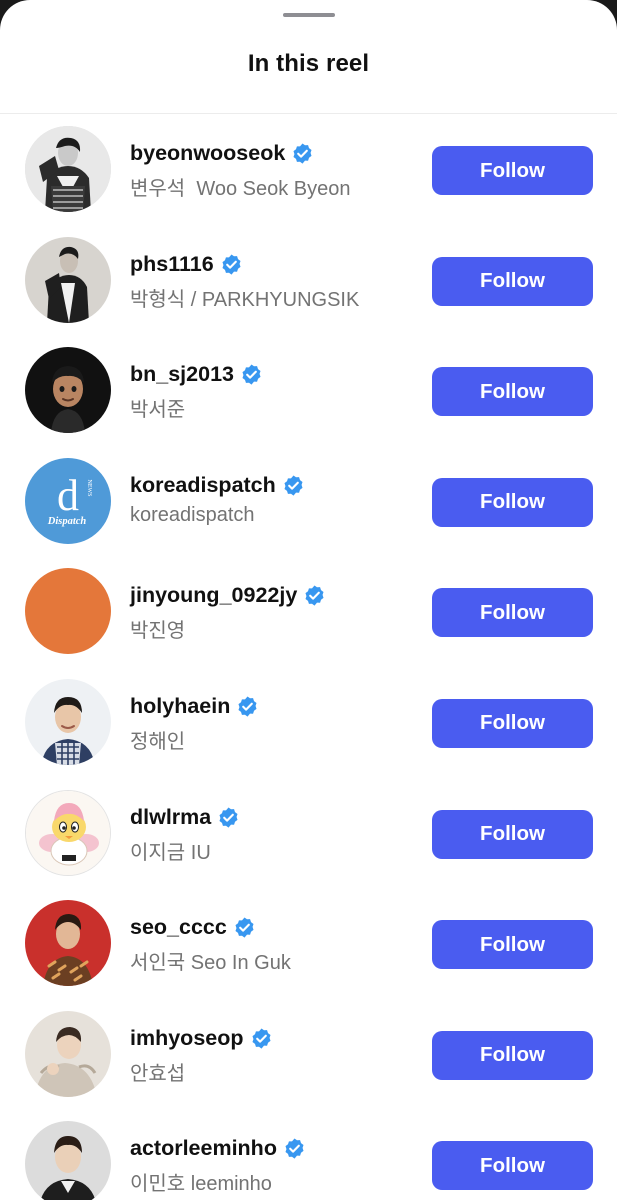 This screenshot has height=1200, width=617. I want to click on account-row: phs1116 박형식 / PARKHYUNGSIK Follow, so click(308, 280).